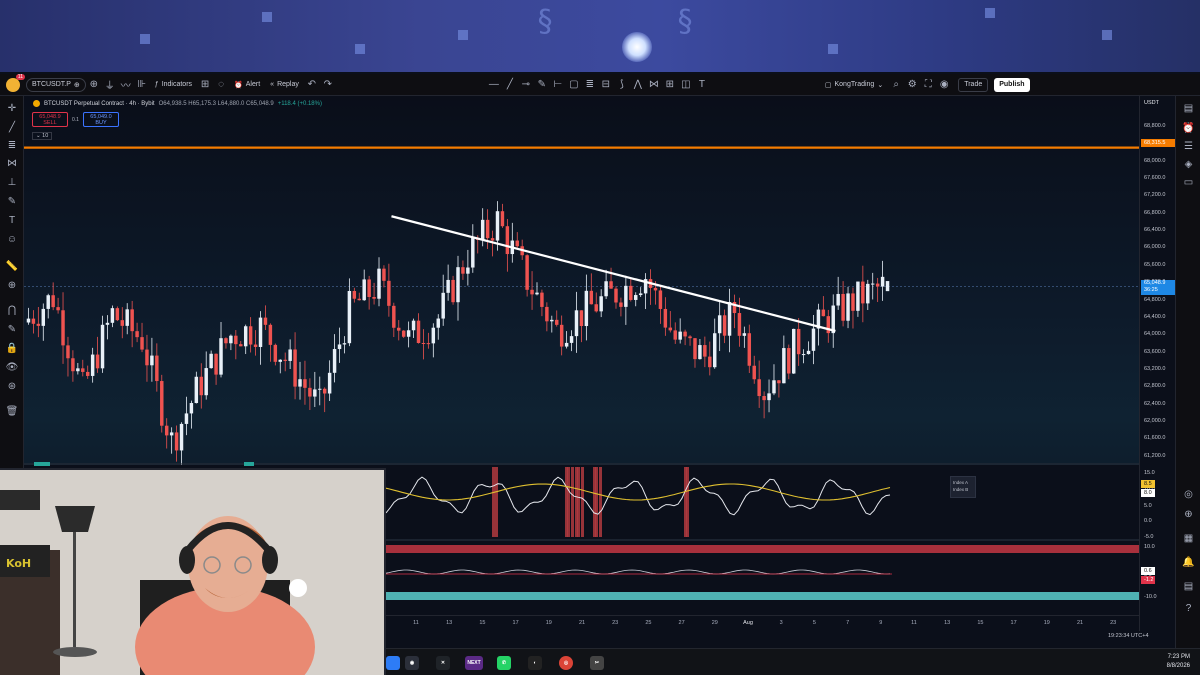 Image resolution: width=1200 pixels, height=675 pixels. I want to click on publish-button: Publish, so click(1012, 84).